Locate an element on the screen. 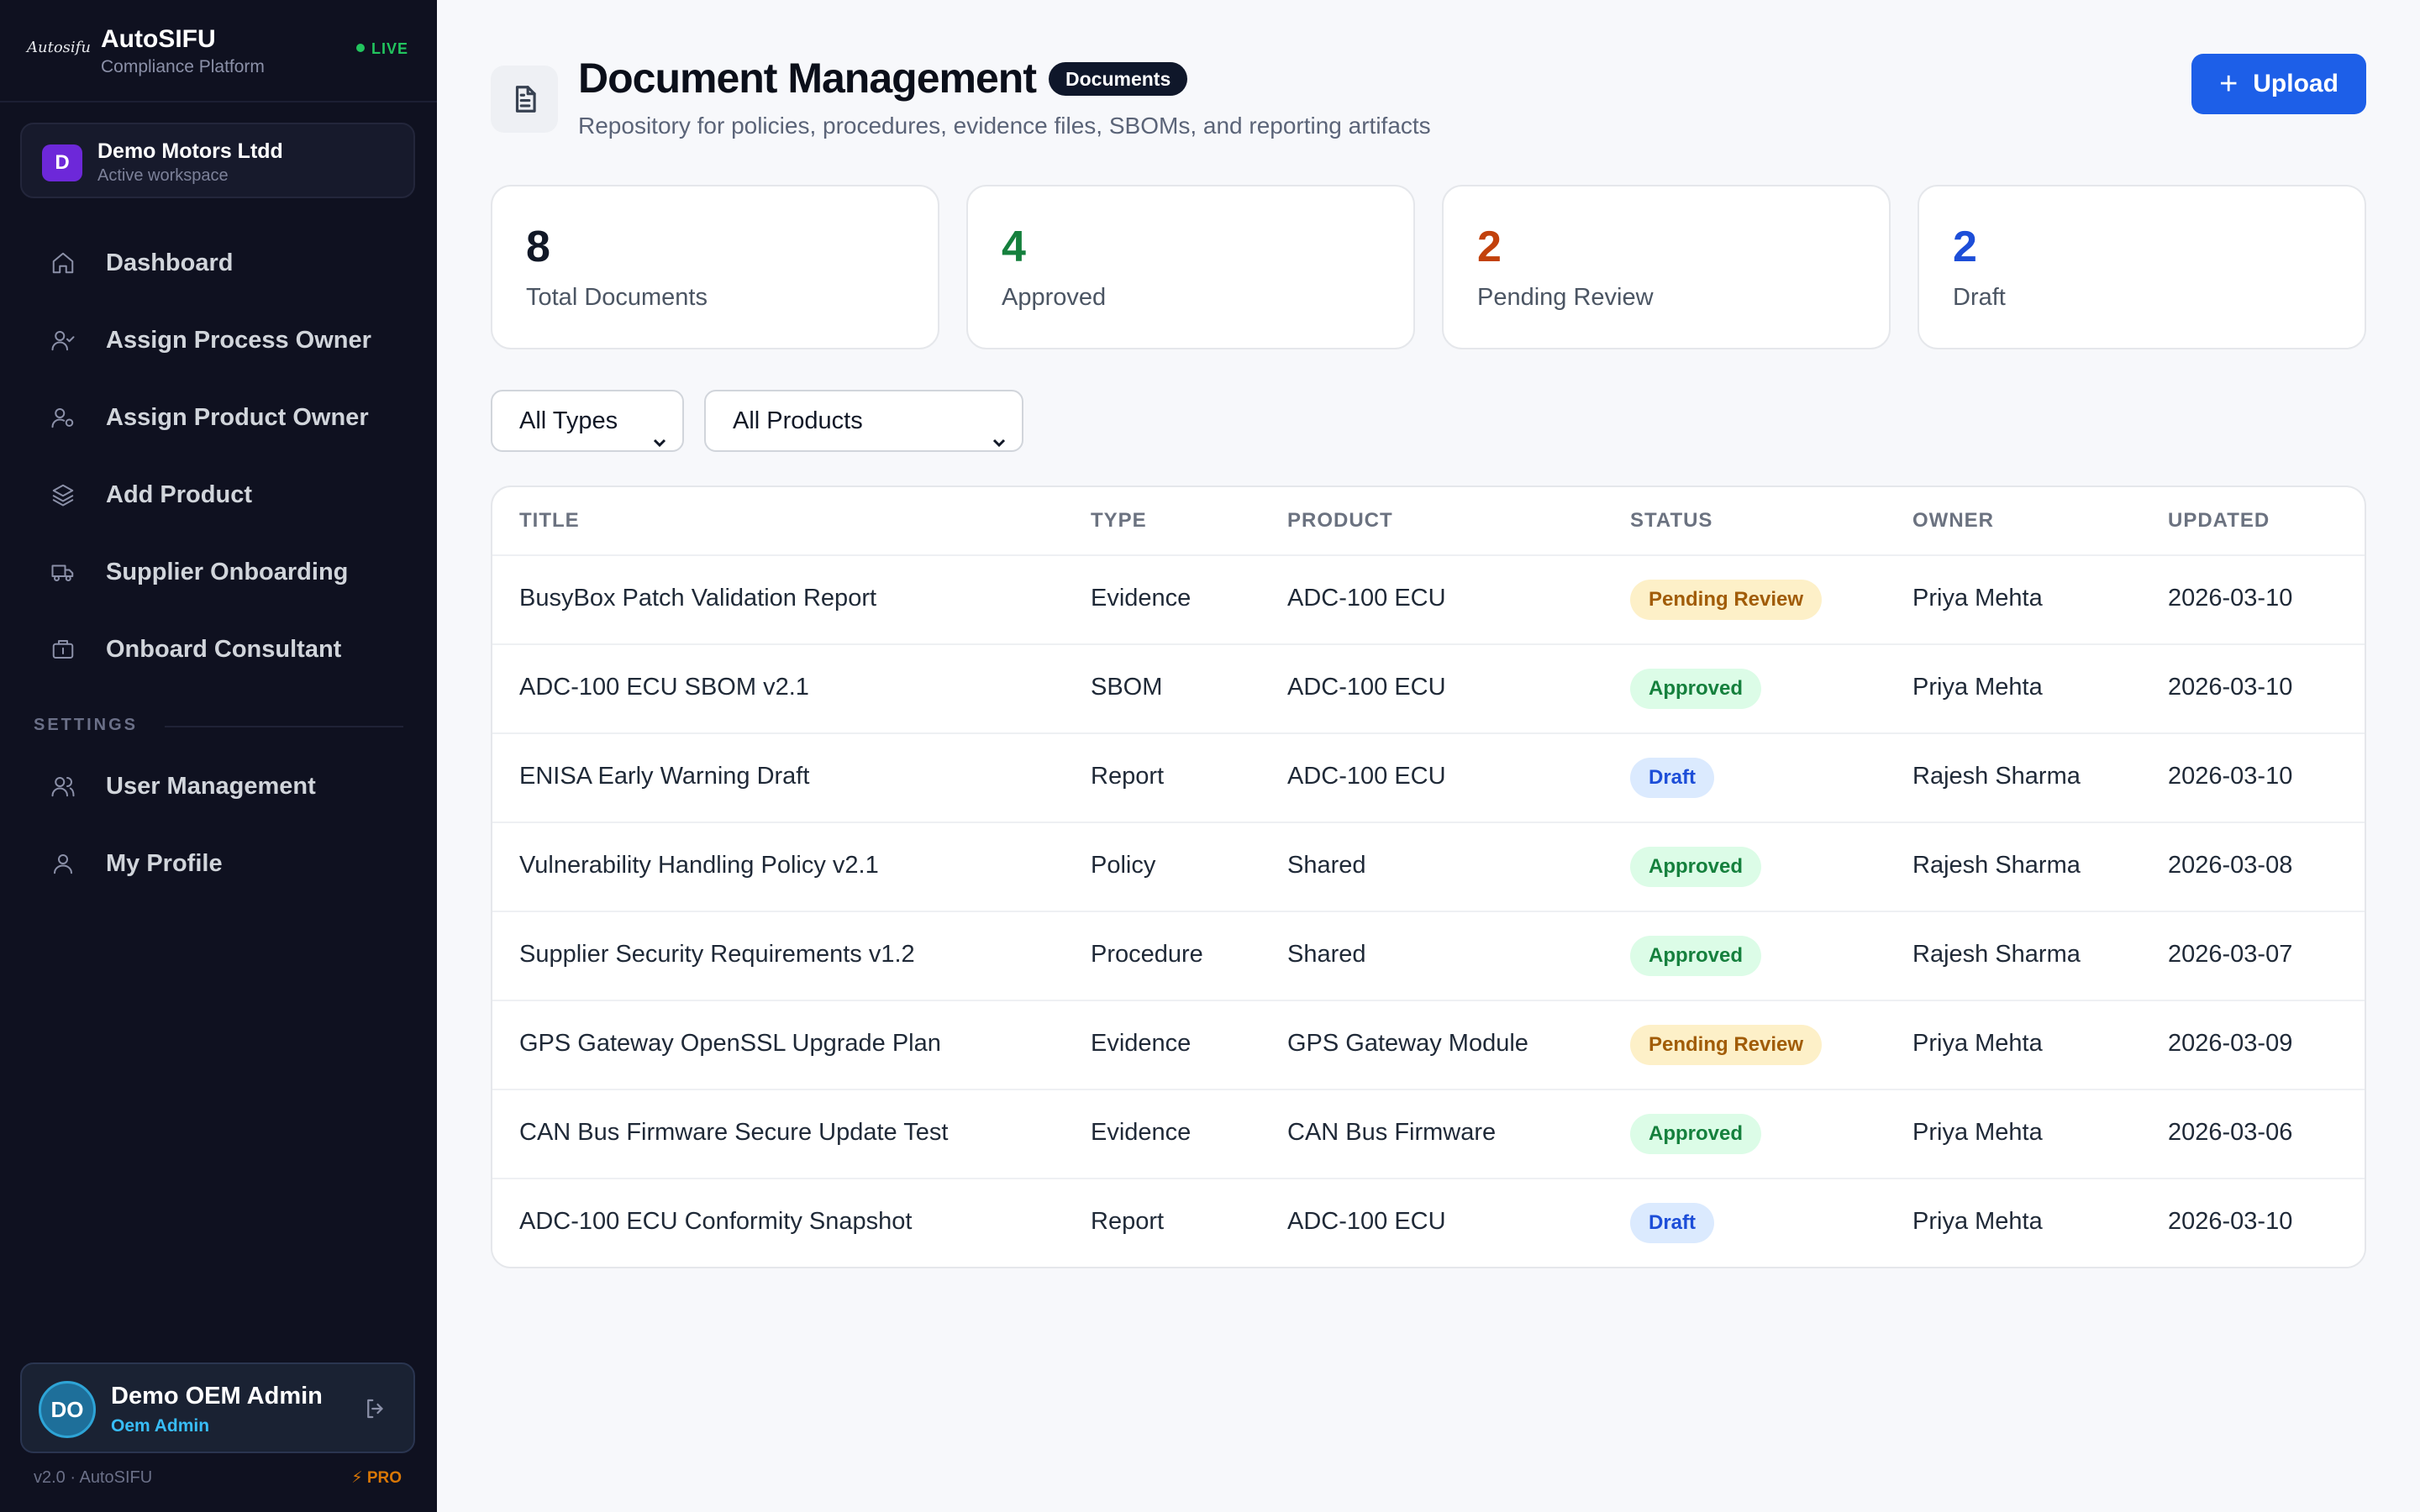 This screenshot has width=2420, height=1512. column-header-owner: OWNER is located at coordinates (1953, 521).